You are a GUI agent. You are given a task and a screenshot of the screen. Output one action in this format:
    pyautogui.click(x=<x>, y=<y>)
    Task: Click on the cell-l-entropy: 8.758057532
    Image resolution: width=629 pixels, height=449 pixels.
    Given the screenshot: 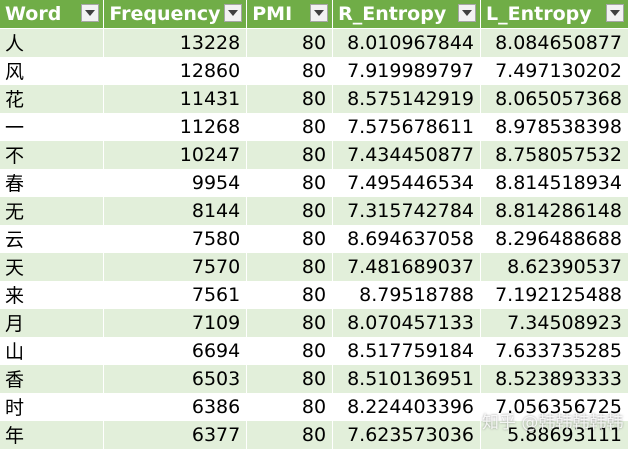 What is the action you would take?
    pyautogui.click(x=554, y=154)
    